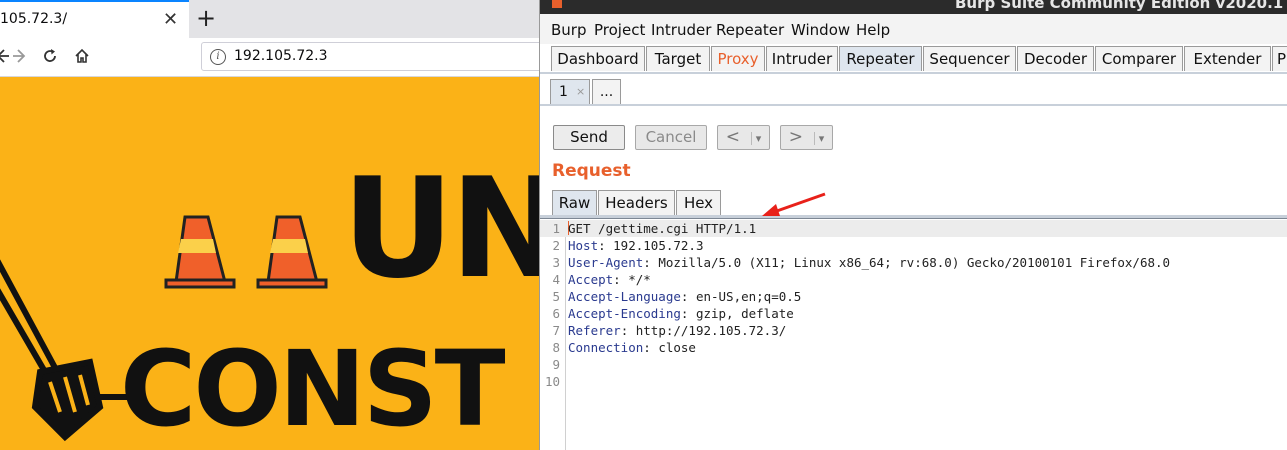 This screenshot has height=450, width=1287. What do you see at coordinates (737, 313) in the screenshot?
I see `header-value: : gzip, deflate` at bounding box center [737, 313].